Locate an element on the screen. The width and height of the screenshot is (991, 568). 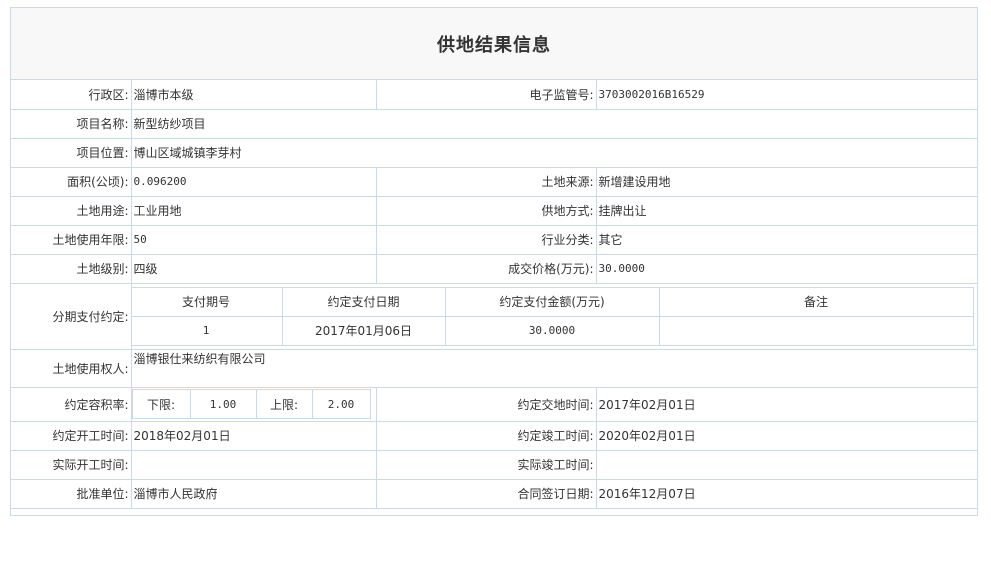
project-location-label: 项目位置: is located at coordinates (71, 152).